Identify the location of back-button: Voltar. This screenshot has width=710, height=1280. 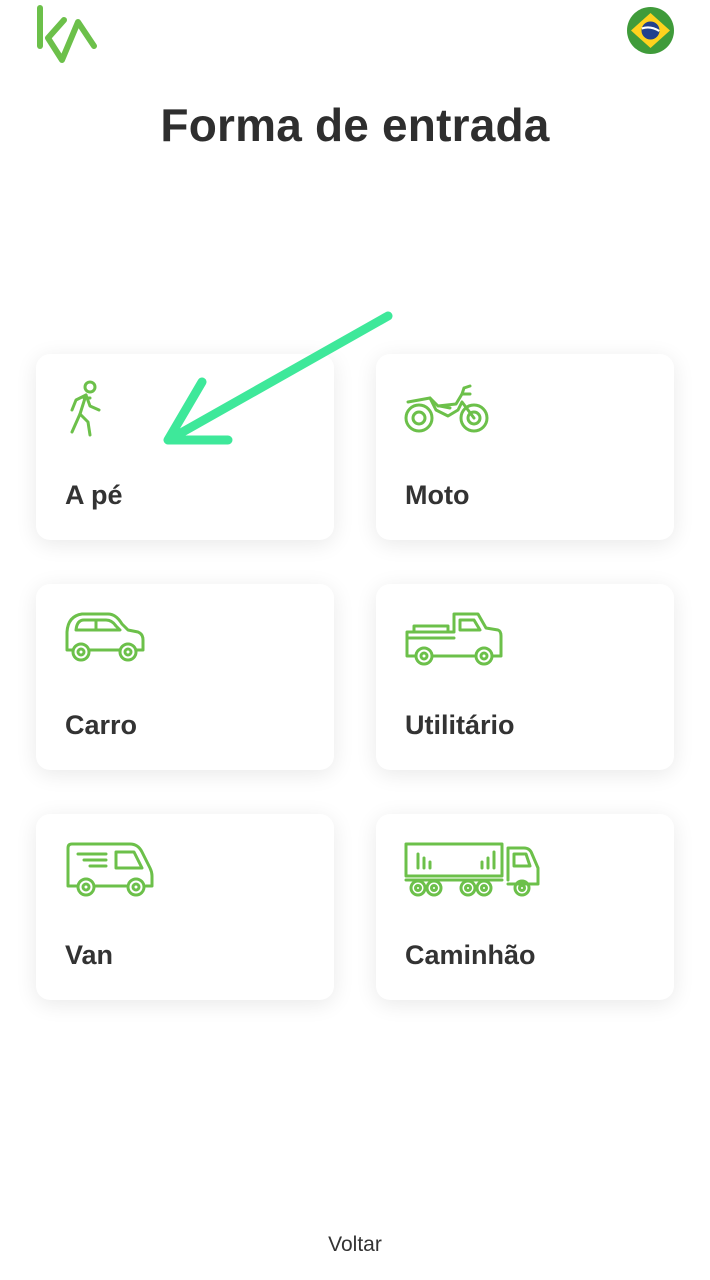
(355, 1245).